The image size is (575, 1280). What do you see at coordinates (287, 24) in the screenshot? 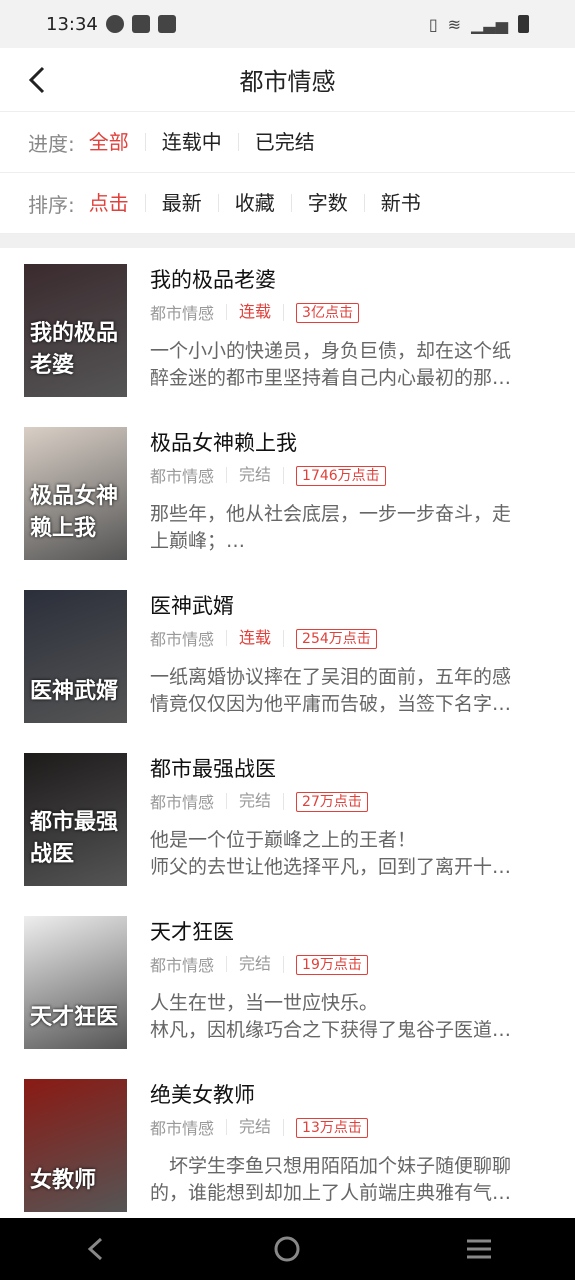
I see `status-bar: 13:34 ▯ ≋ ▁▃▅` at bounding box center [287, 24].